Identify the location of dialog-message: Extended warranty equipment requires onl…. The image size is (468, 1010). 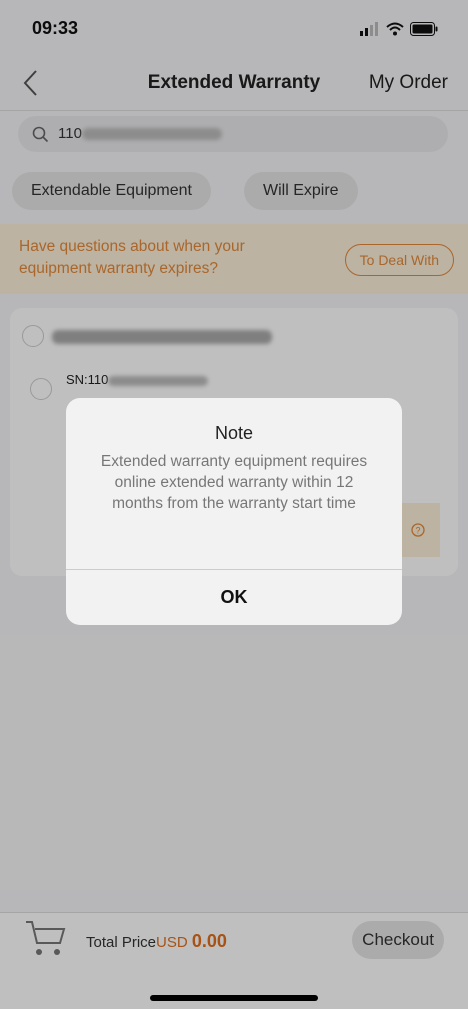
(234, 482).